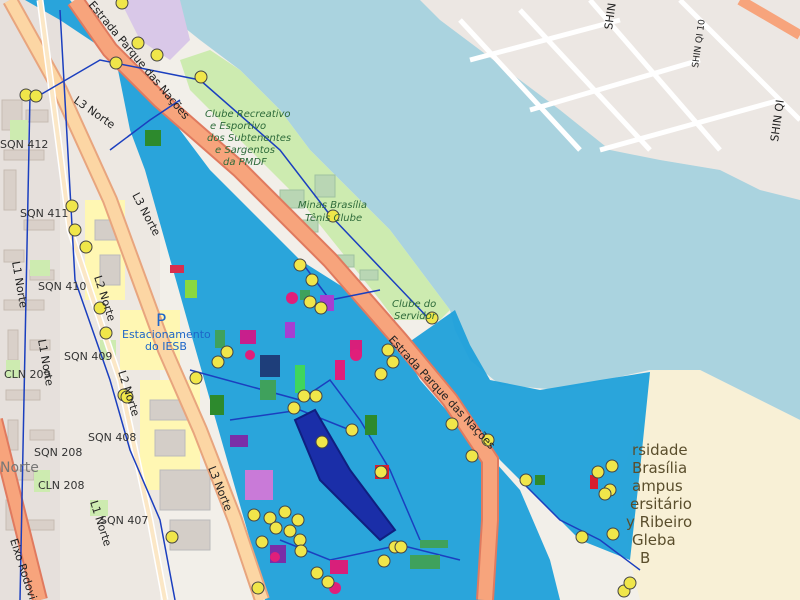 The height and width of the screenshot is (600, 800). Describe the element at coordinates (245, 162) in the screenshot. I see `label-clube-5: da PMDF` at that location.